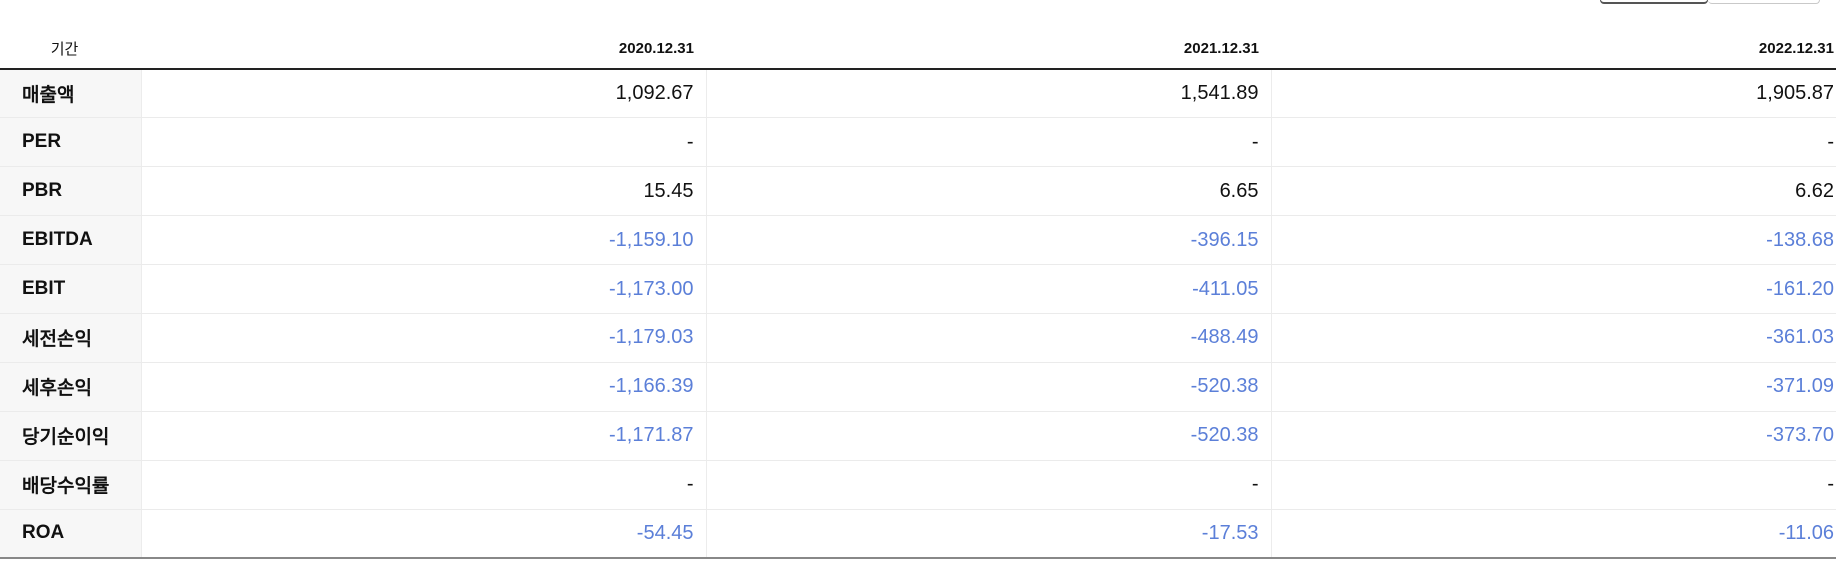  What do you see at coordinates (71, 485) in the screenshot?
I see `row-label: 배당수익률` at bounding box center [71, 485].